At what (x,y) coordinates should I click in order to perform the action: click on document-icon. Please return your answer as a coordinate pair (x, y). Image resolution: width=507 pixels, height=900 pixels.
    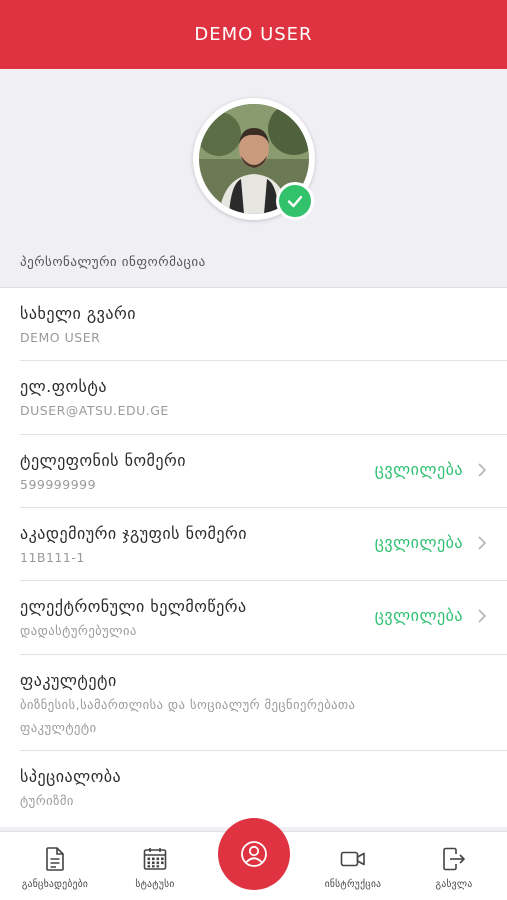
    Looking at the image, I should click on (55, 859).